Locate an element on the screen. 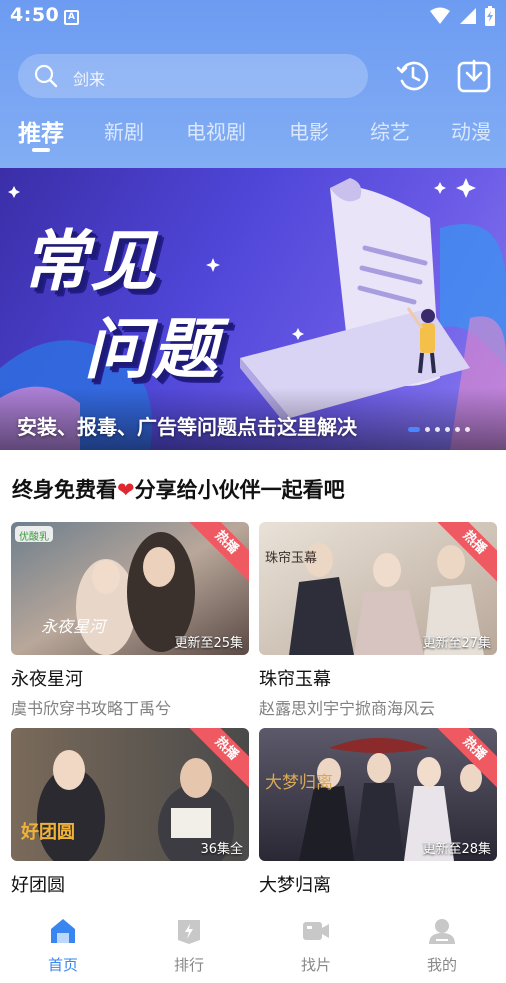  svg-text: 永夜星河 is located at coordinates (74, 626).